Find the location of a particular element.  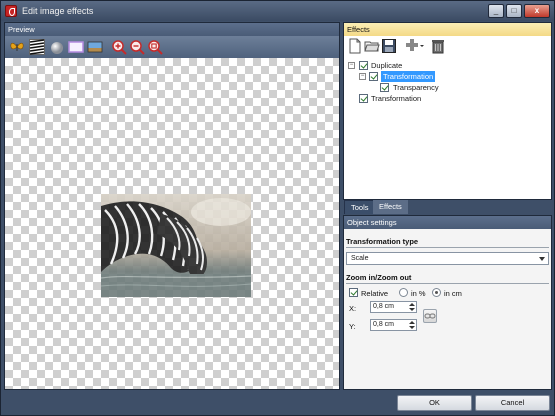

x-stepper: 0,8 cm is located at coordinates (393, 307).